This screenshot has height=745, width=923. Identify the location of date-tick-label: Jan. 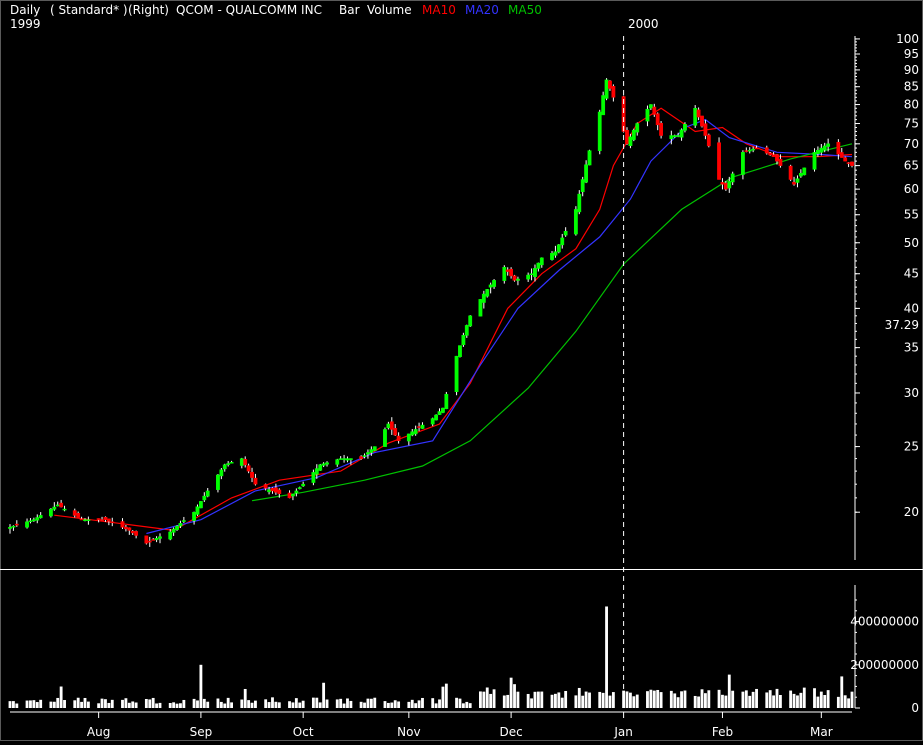
(623, 732).